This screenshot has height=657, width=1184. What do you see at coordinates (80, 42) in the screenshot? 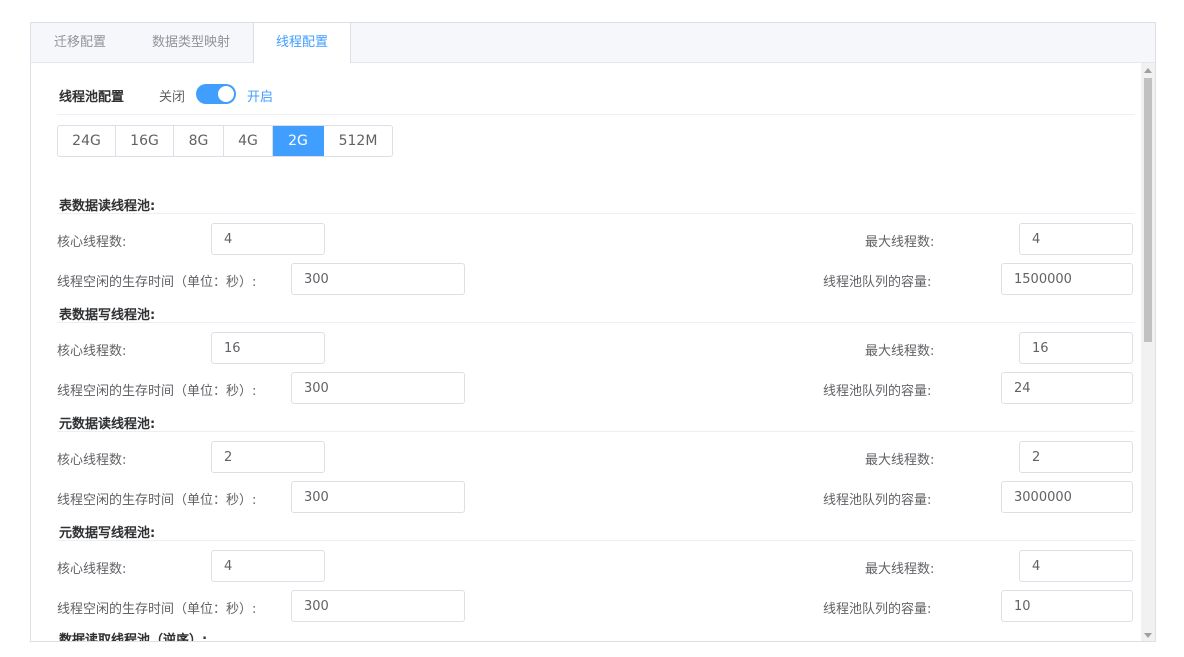
I see `tab-migration-config: 迁移配置` at bounding box center [80, 42].